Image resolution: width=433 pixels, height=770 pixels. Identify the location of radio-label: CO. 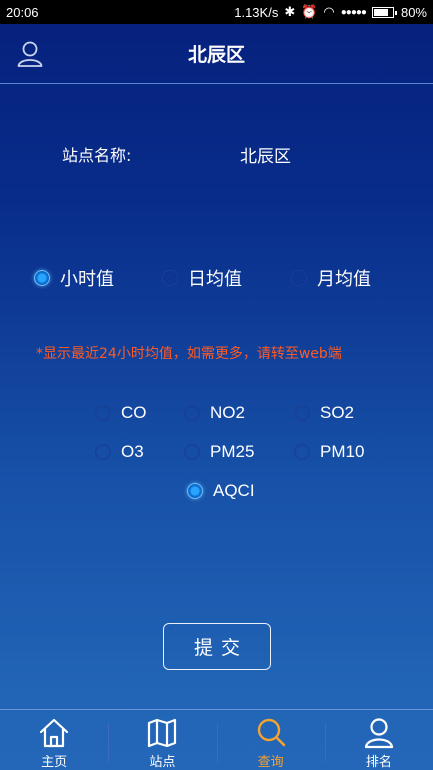
(134, 412).